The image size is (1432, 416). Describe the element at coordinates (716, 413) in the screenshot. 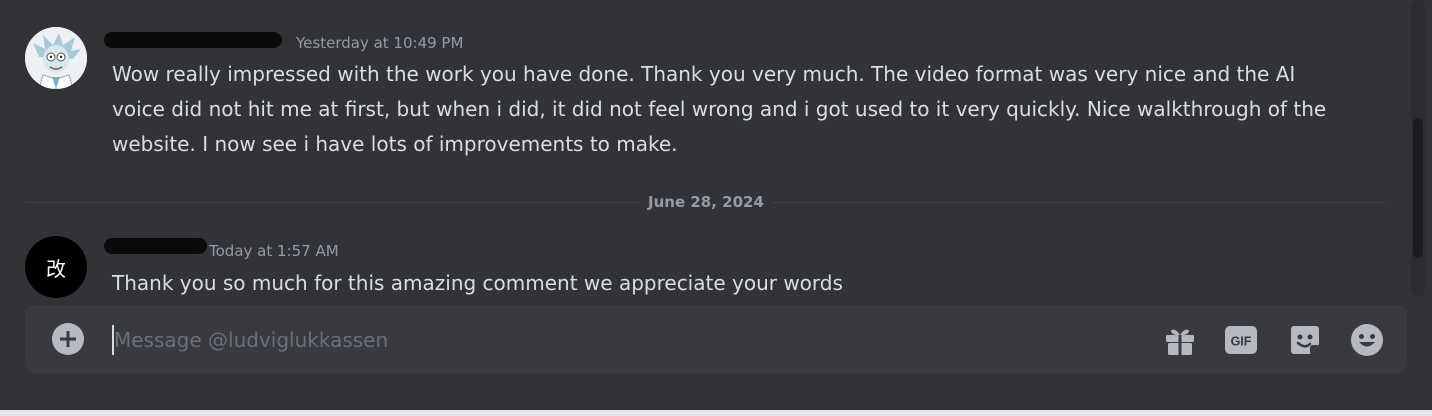

I see `window-bottom-edge` at that location.